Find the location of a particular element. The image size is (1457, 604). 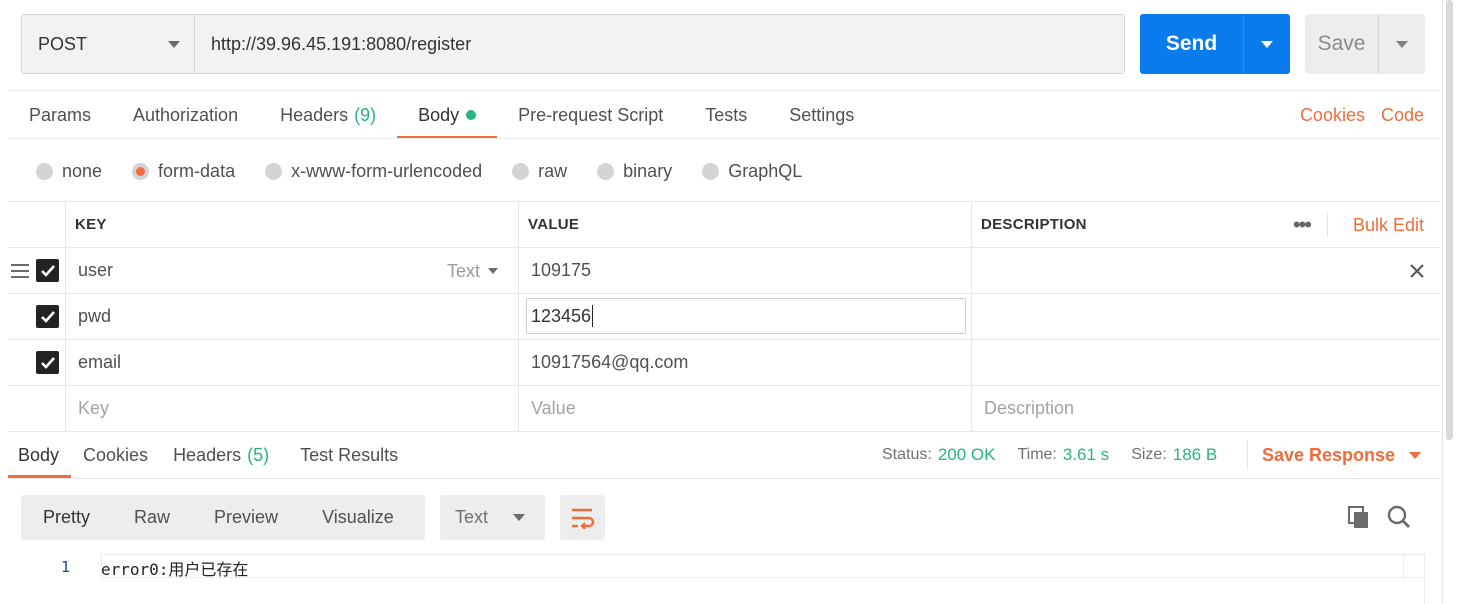

bulk-edit-link: Bulk Edit is located at coordinates (1388, 225).